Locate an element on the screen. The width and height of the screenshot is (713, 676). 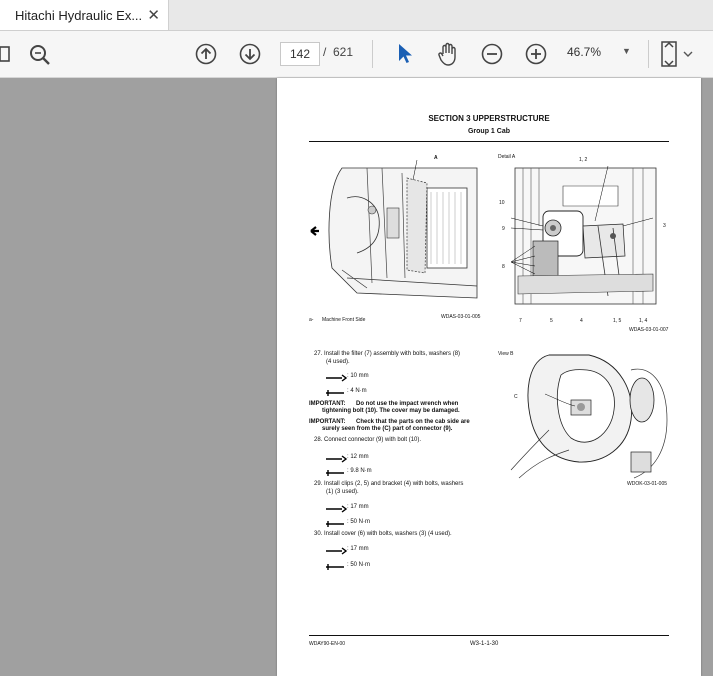
footer-rule is located at coordinates (489, 635).